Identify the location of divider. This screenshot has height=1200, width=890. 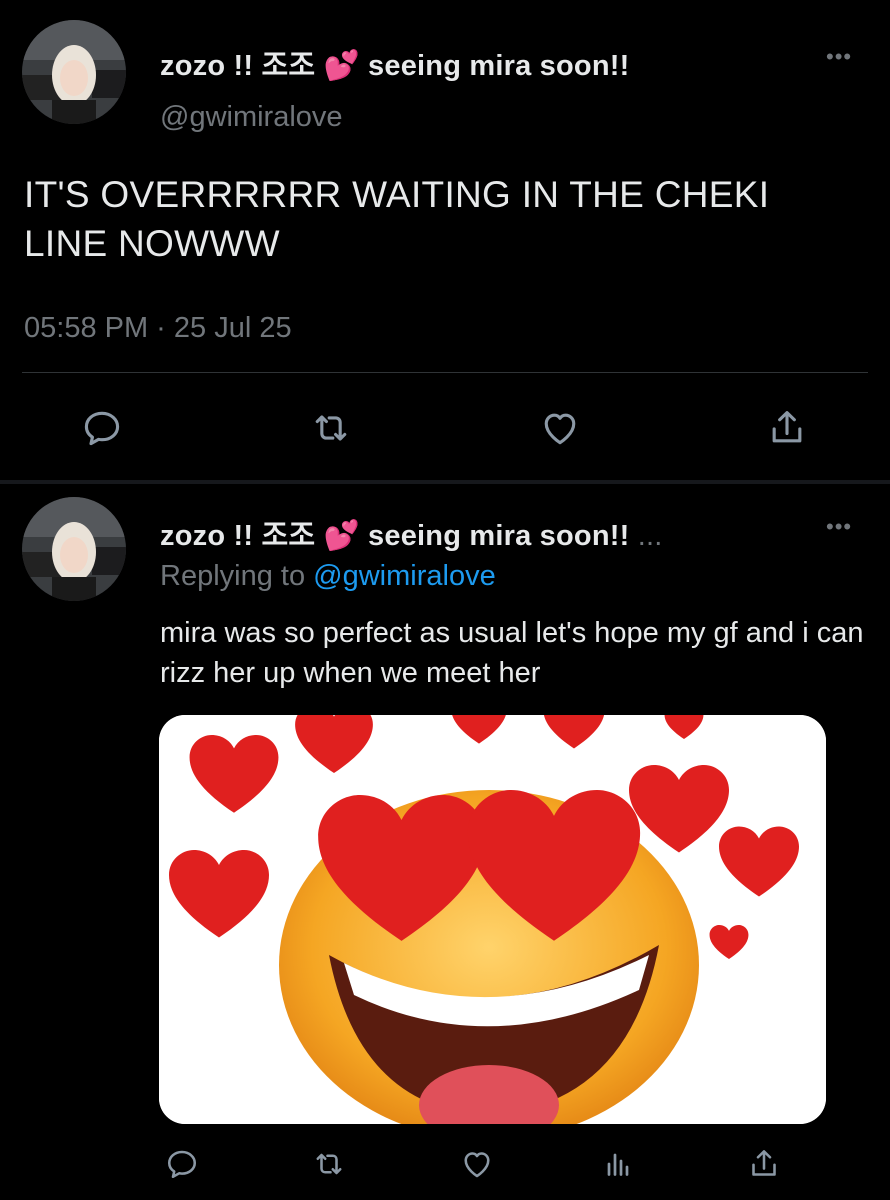
(445, 372).